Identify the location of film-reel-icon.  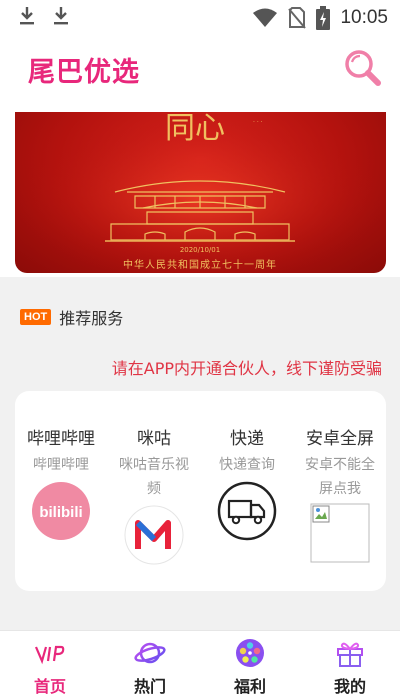
(250, 653).